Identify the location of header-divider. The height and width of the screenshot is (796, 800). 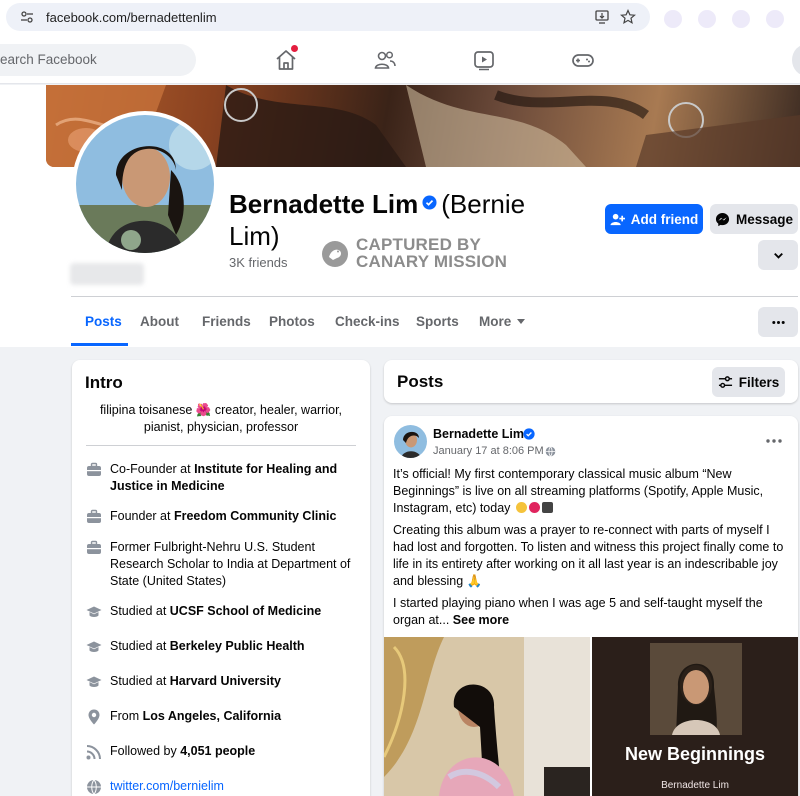
(434, 296).